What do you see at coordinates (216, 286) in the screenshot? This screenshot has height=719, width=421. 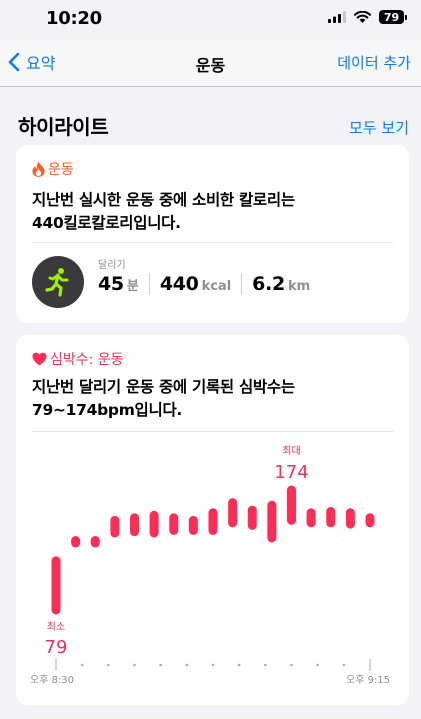 I see `calories-unit: kcal` at bounding box center [216, 286].